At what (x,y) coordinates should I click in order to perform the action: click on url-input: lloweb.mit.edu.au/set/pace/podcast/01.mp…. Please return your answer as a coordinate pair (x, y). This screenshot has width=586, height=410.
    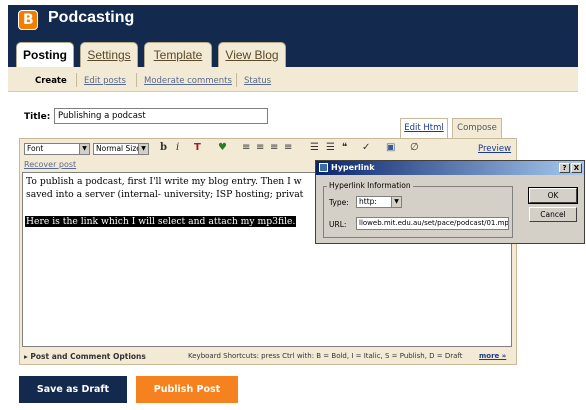
    Looking at the image, I should click on (432, 223).